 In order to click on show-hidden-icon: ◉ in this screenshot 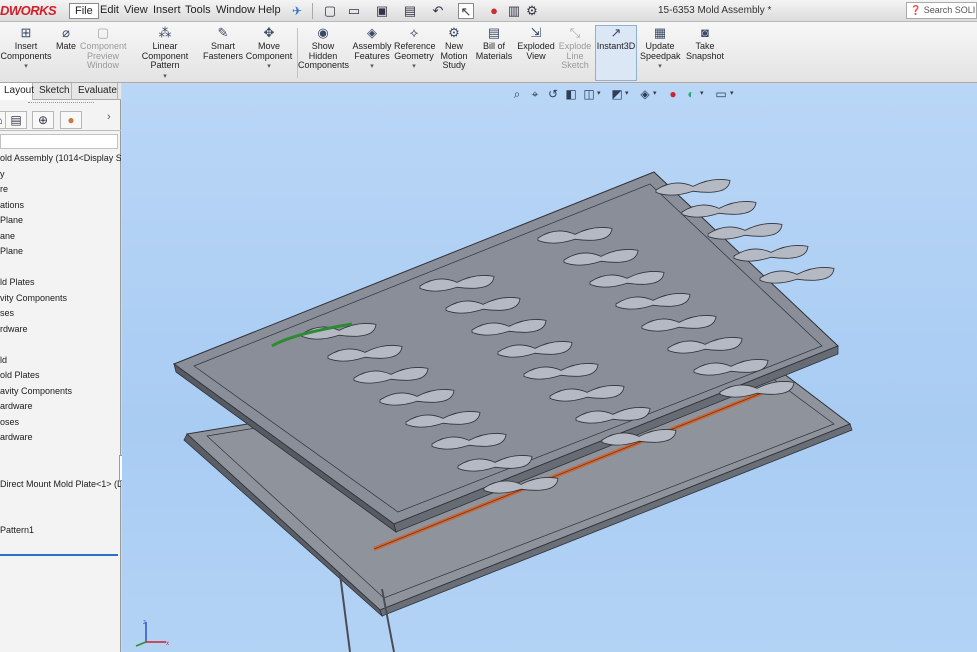, I will do `click(323, 32)`.